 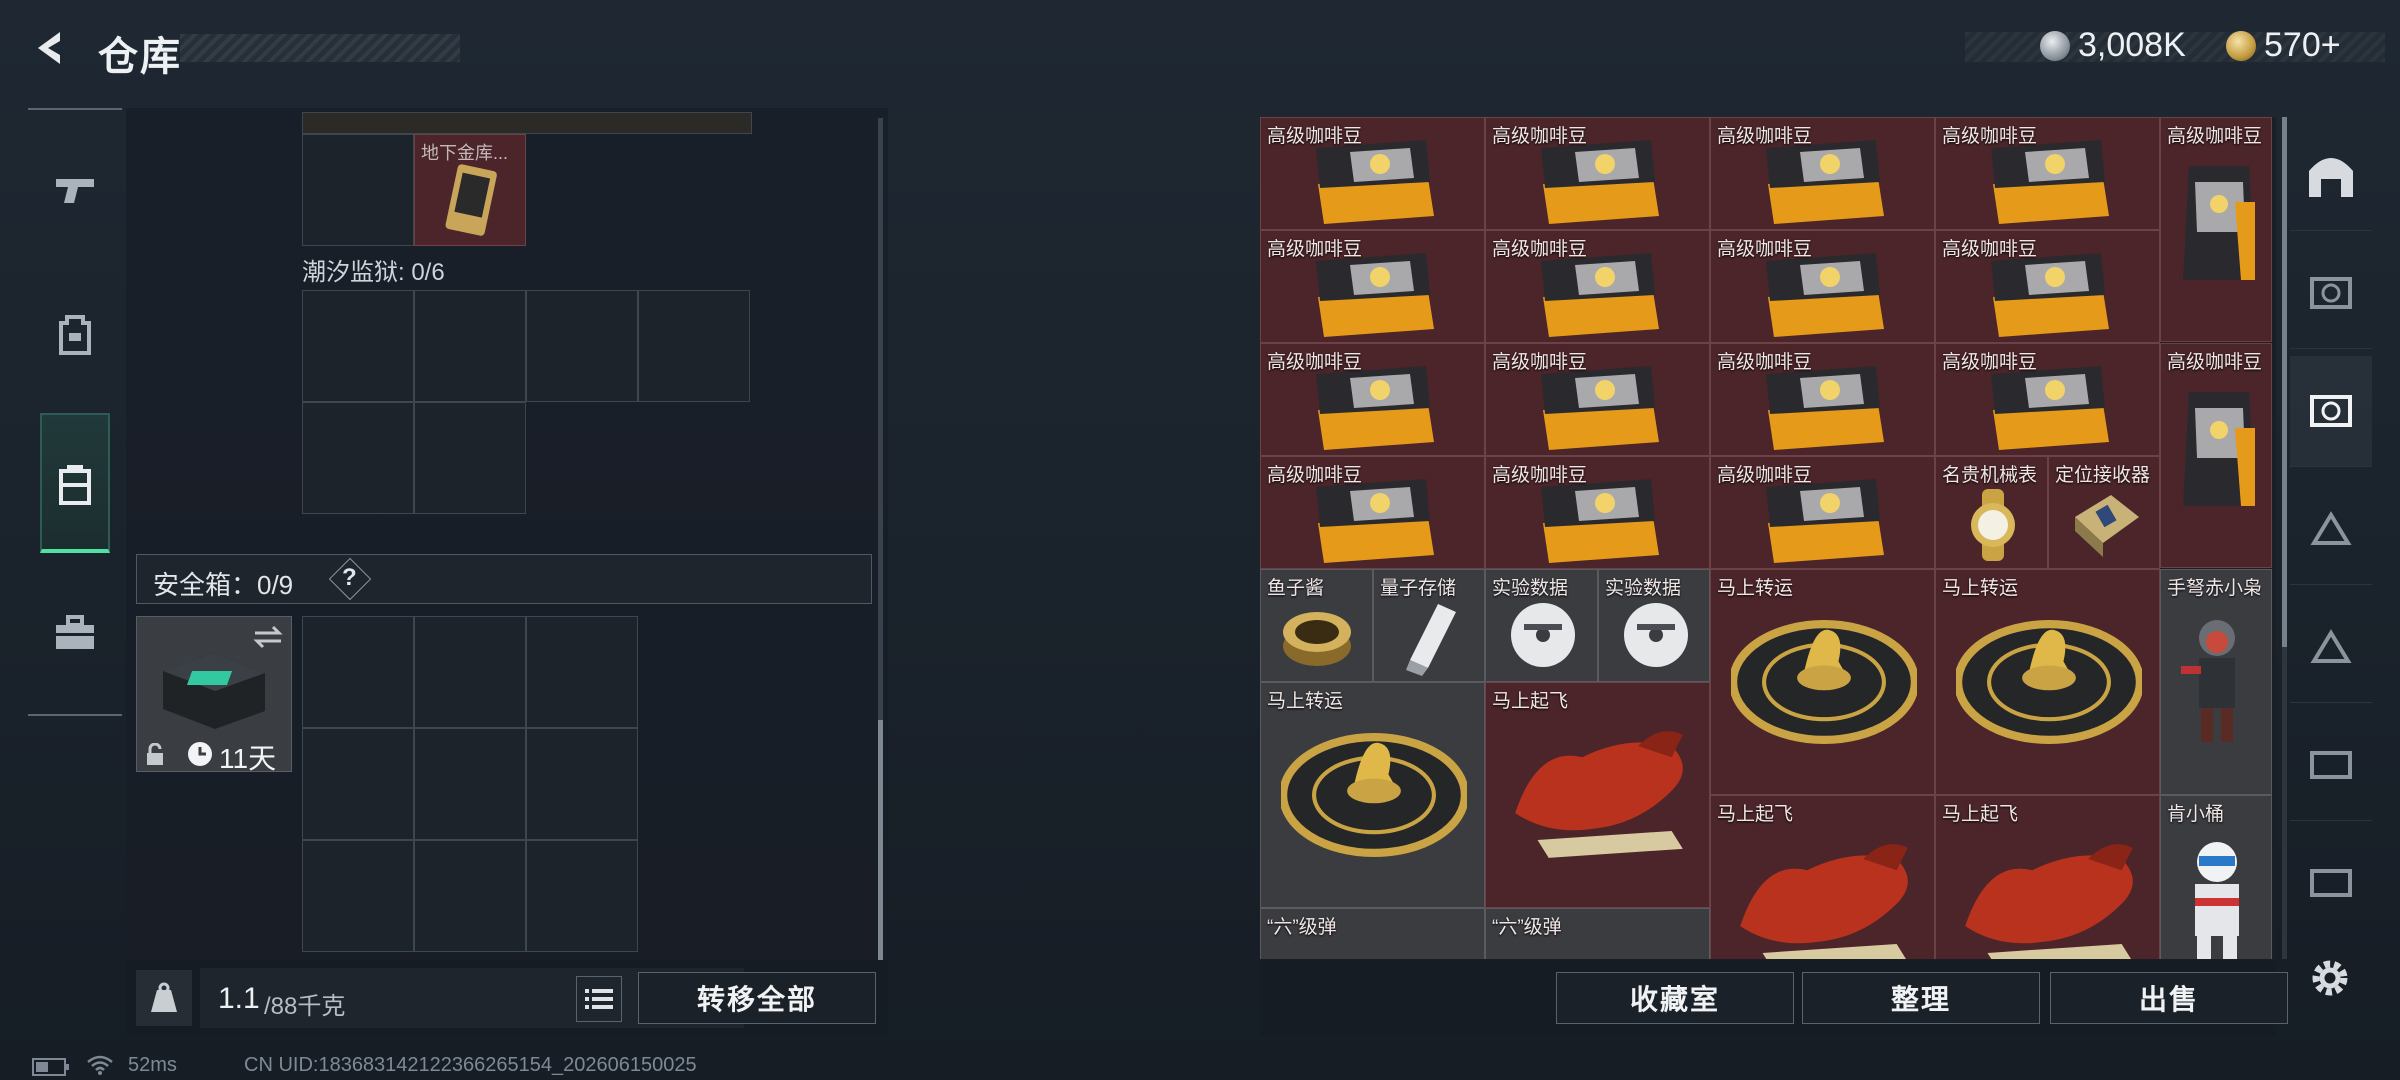 I want to click on receiver-icon, so click(x=2107, y=526).